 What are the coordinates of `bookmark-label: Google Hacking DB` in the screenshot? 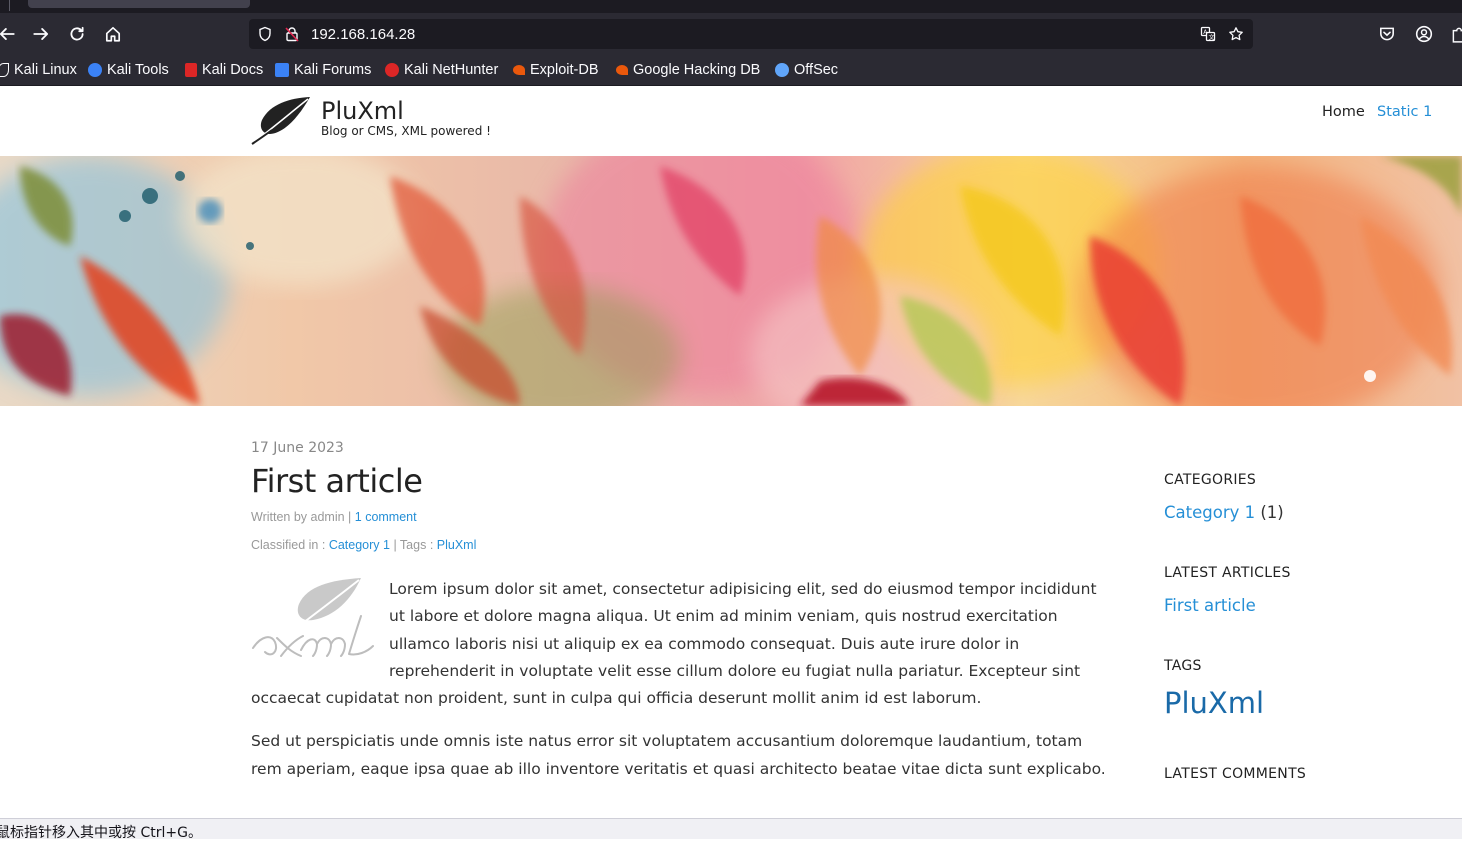 It's located at (697, 70).